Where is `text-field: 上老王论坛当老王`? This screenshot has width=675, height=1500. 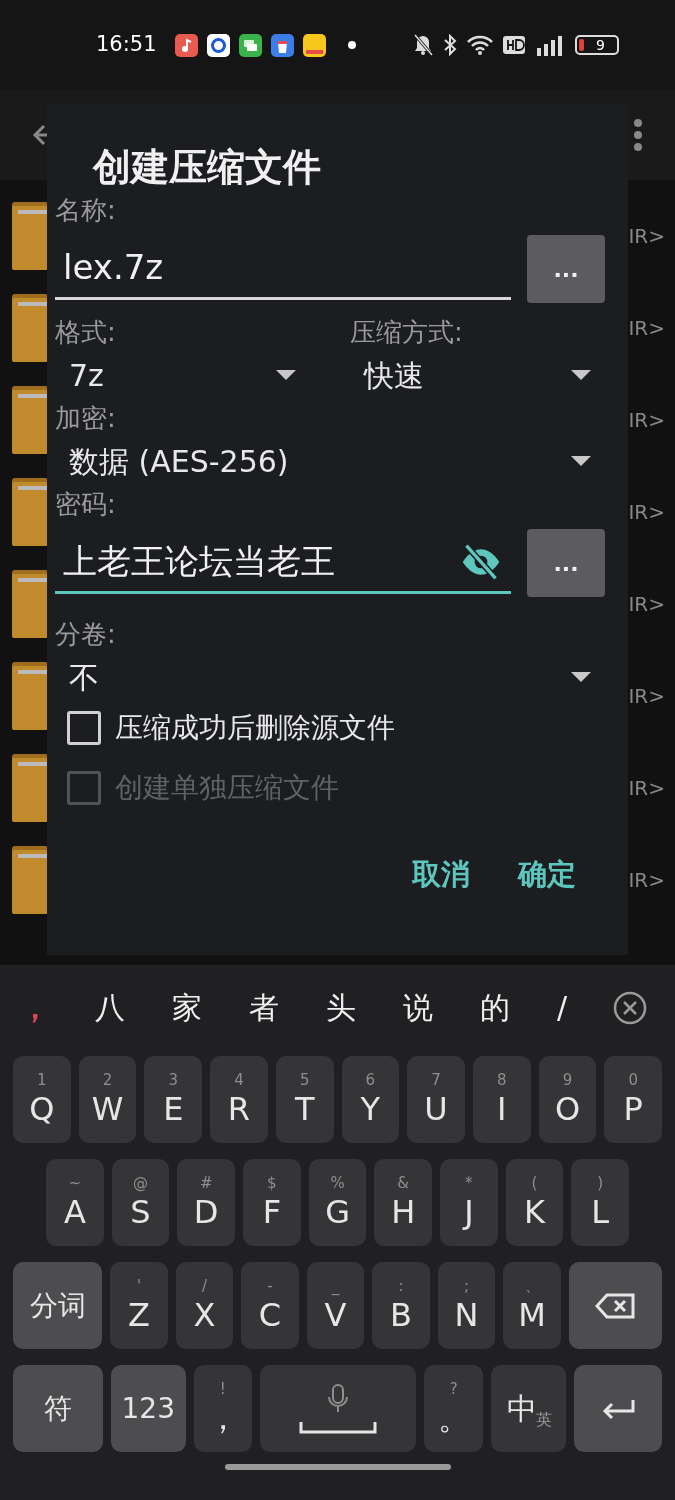
text-field: 上老王论坛当老王 is located at coordinates (283, 563).